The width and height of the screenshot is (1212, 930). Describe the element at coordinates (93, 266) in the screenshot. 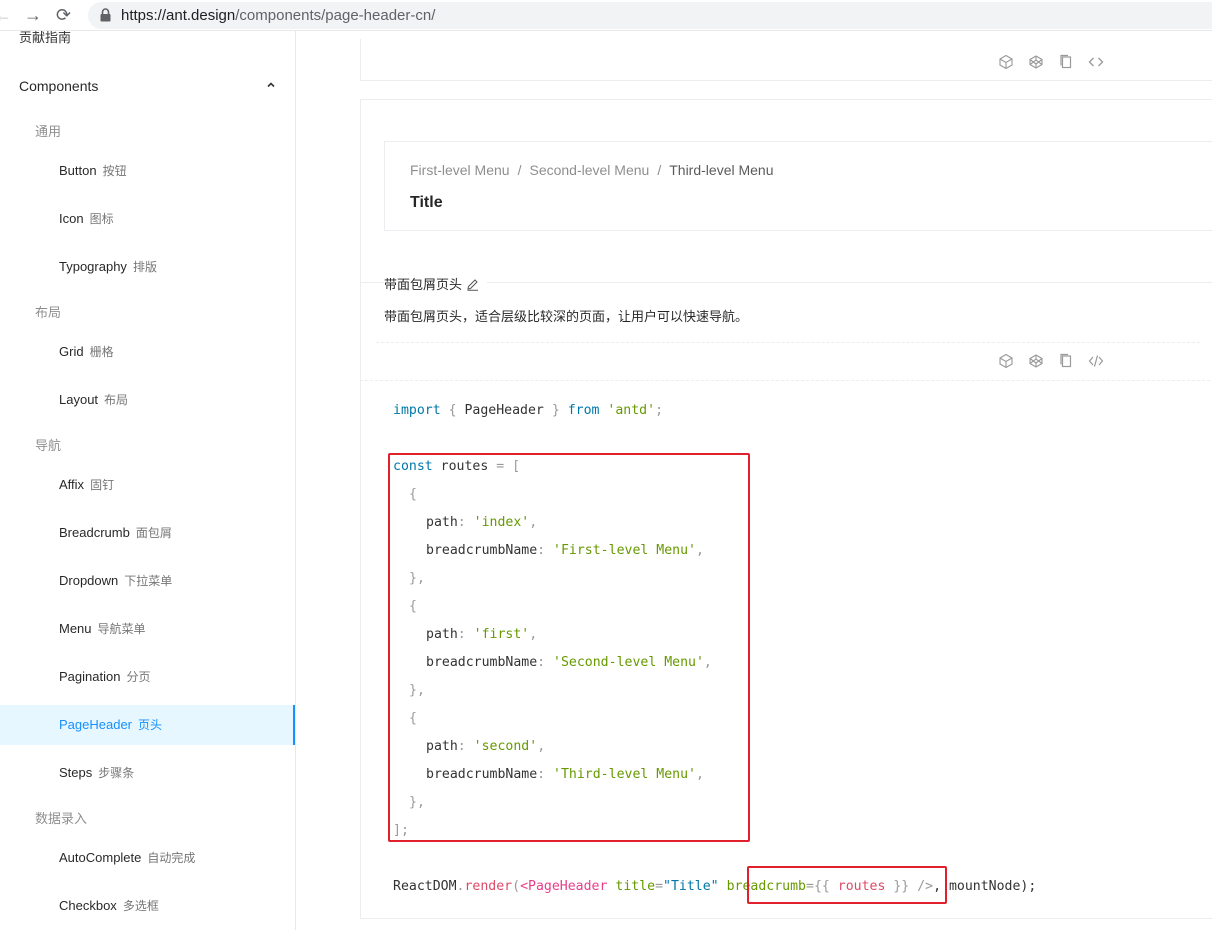

I see `sidebar-item-label: Typography` at that location.